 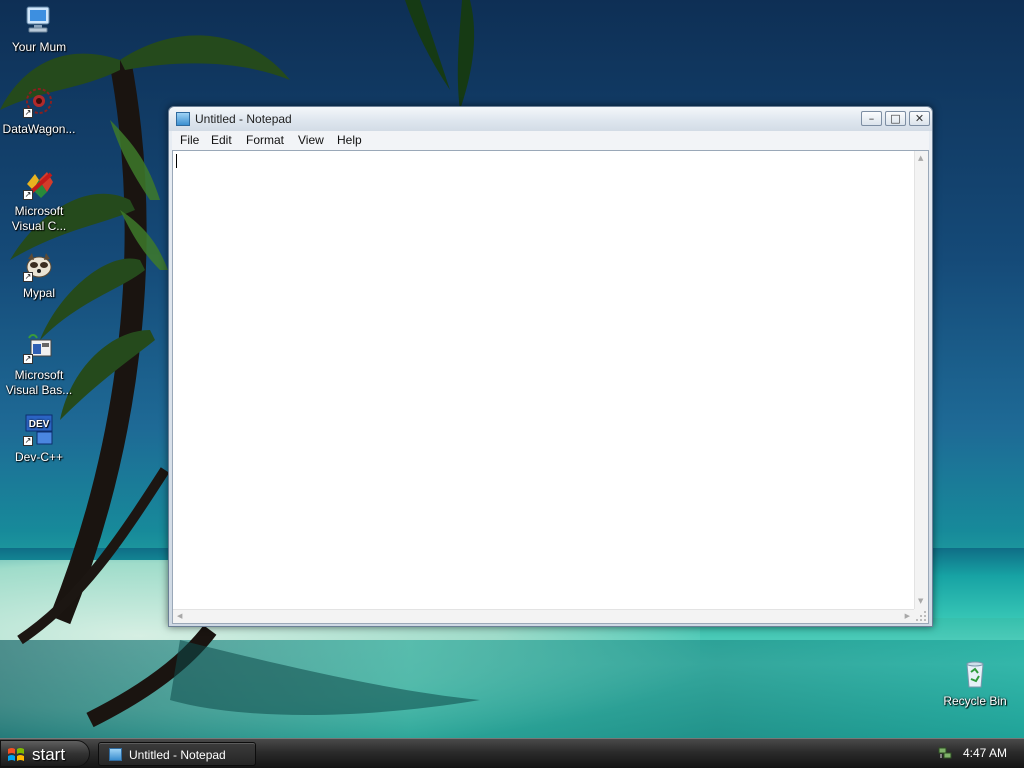 I want to click on desktop-icon-dev-cpp: DEV ↗ Dev-C++, so click(x=39, y=439).